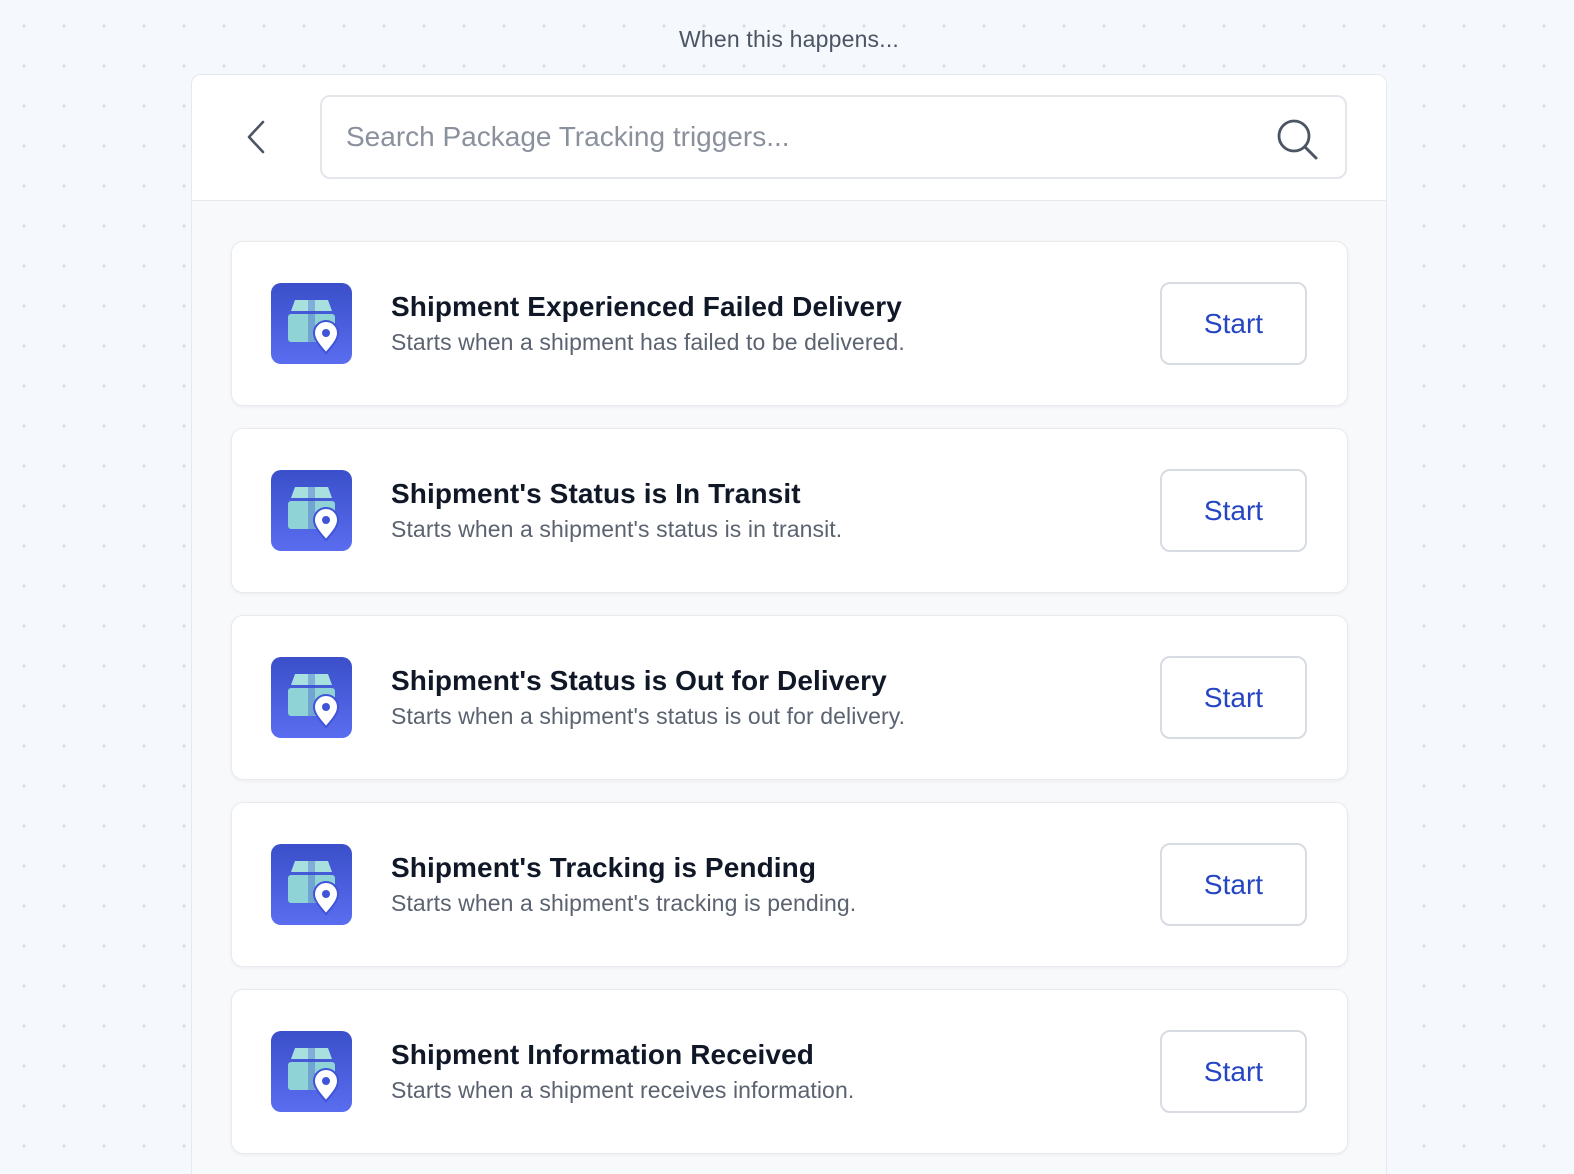 This screenshot has height=1174, width=1574. I want to click on trigger-title: Shipment Information Received, so click(602, 1054).